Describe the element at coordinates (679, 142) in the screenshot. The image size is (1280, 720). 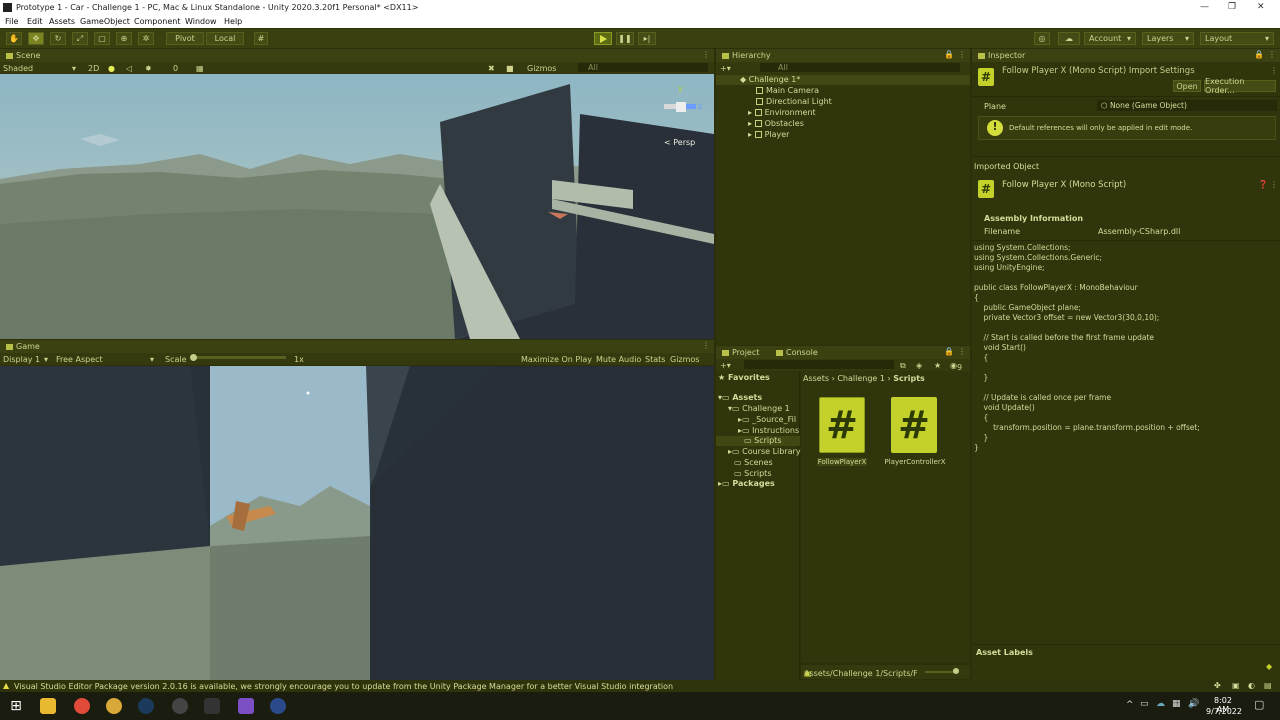
I see `projection-label: < Persp` at that location.